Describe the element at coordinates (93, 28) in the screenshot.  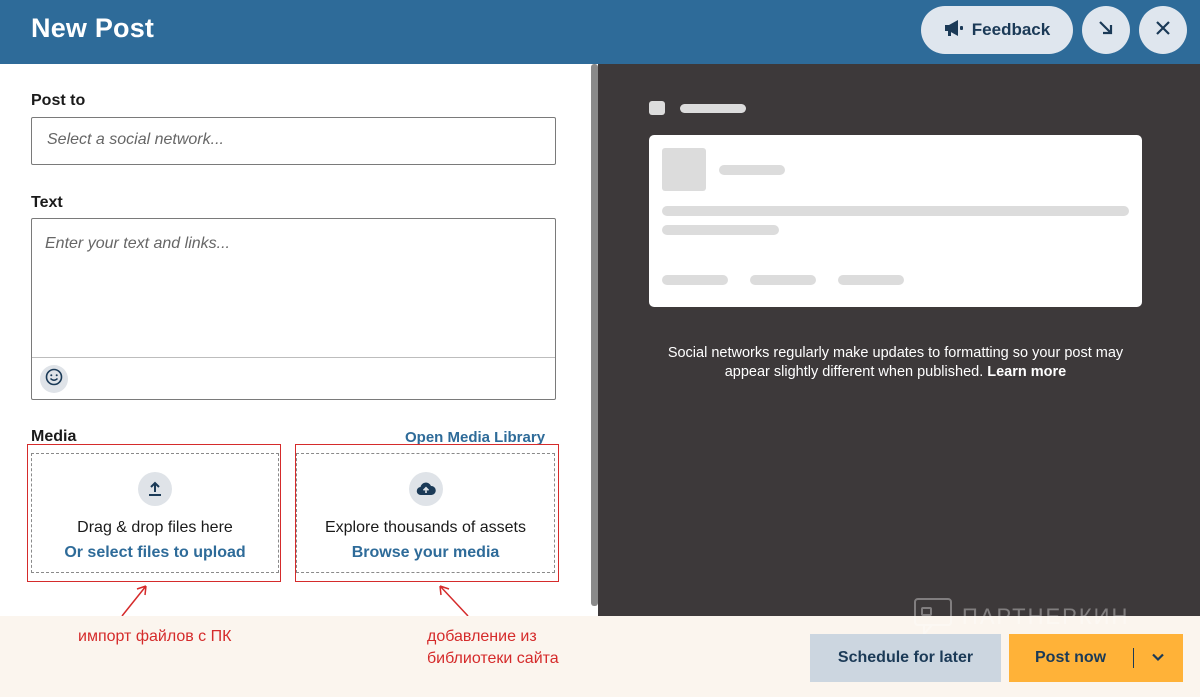
I see `page-title: New Post` at that location.